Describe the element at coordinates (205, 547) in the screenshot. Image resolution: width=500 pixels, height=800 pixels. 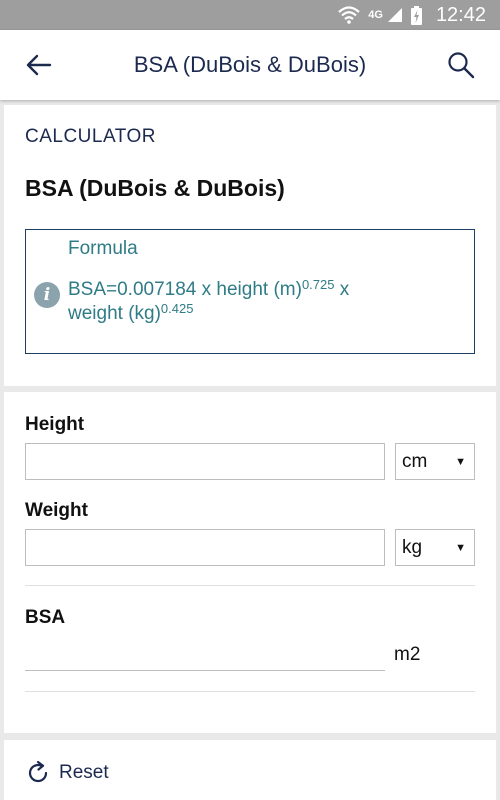
I see `weight-input` at that location.